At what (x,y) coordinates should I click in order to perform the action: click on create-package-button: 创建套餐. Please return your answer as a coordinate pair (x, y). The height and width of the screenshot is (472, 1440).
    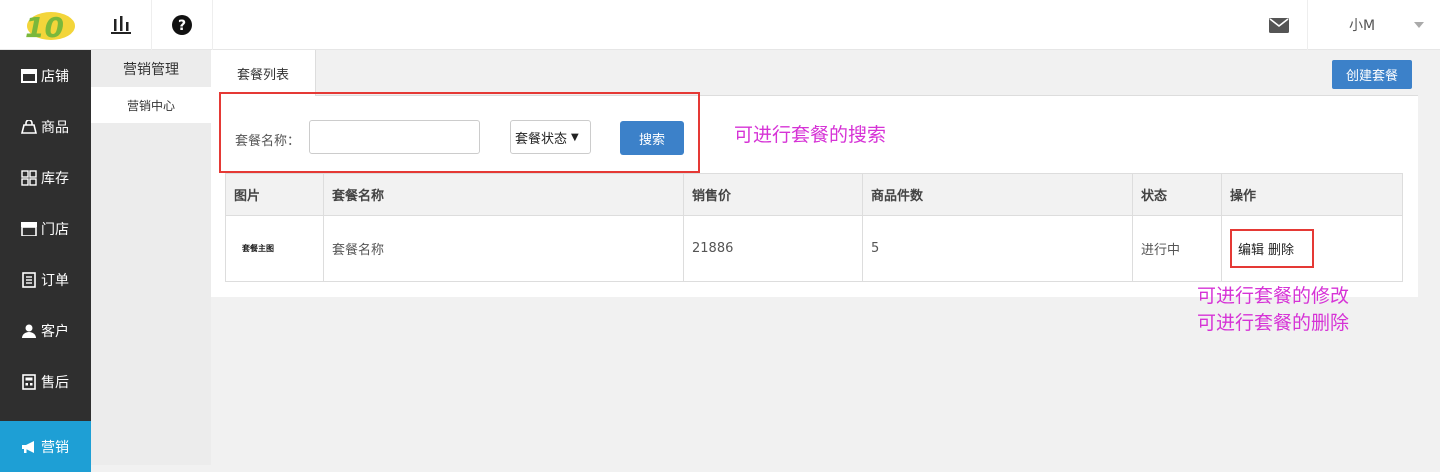
    Looking at the image, I should click on (1372, 74).